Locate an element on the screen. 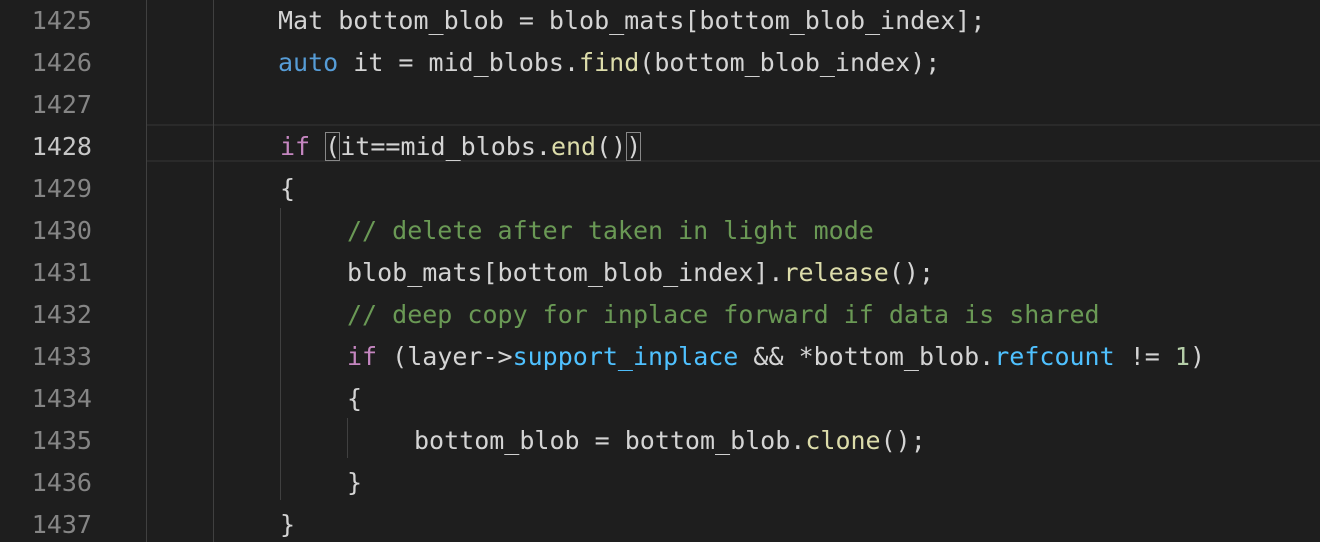  code-line: blob_mats[bottom_blob_index].release(); is located at coordinates (640, 273).